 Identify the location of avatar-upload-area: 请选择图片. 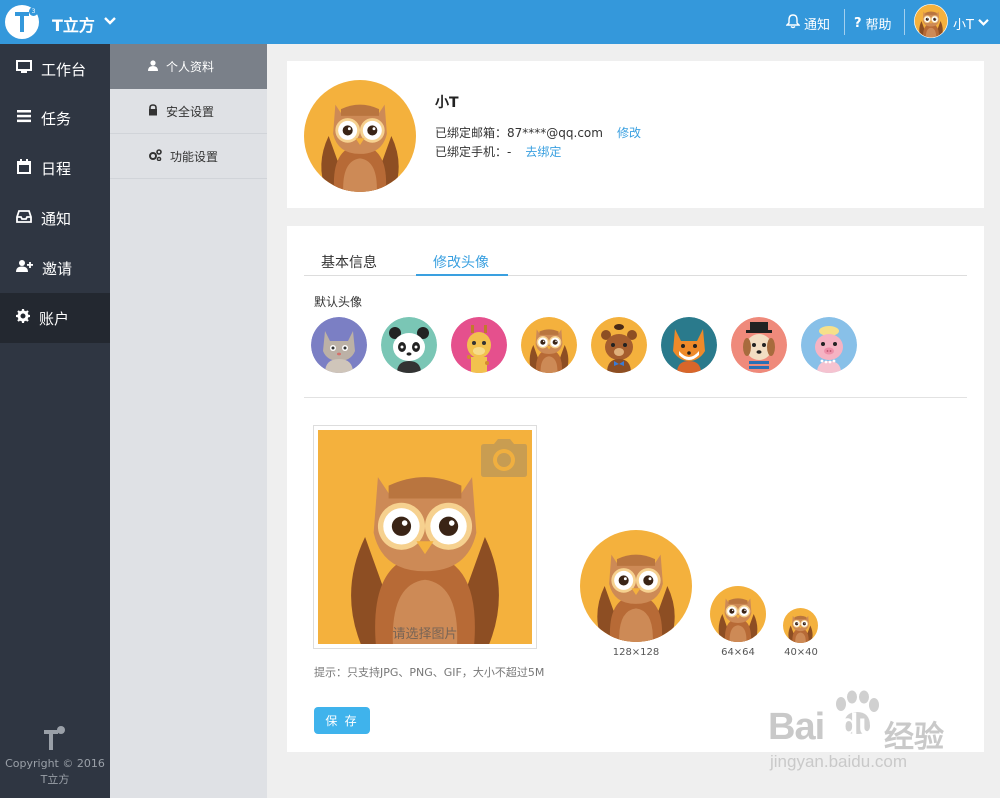
(425, 537).